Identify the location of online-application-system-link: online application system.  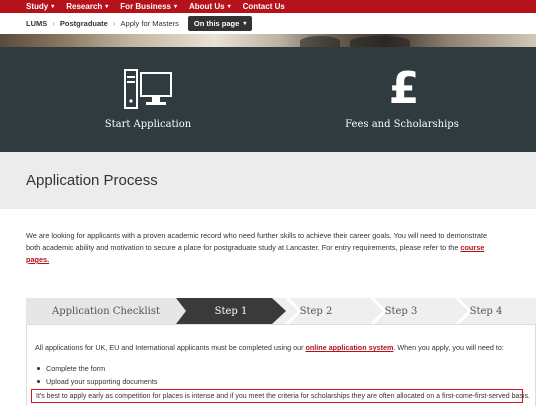
(349, 347).